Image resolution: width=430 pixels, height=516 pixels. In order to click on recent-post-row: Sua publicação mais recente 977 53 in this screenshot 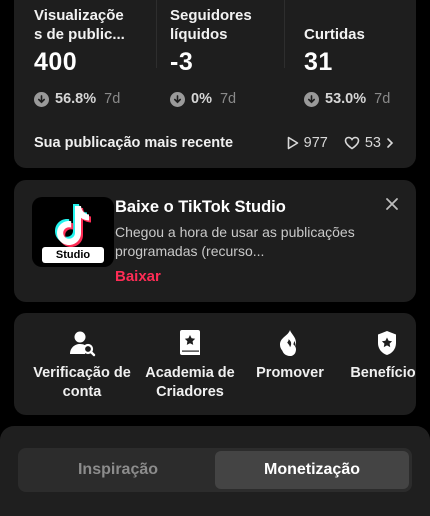, I will do `click(214, 143)`.